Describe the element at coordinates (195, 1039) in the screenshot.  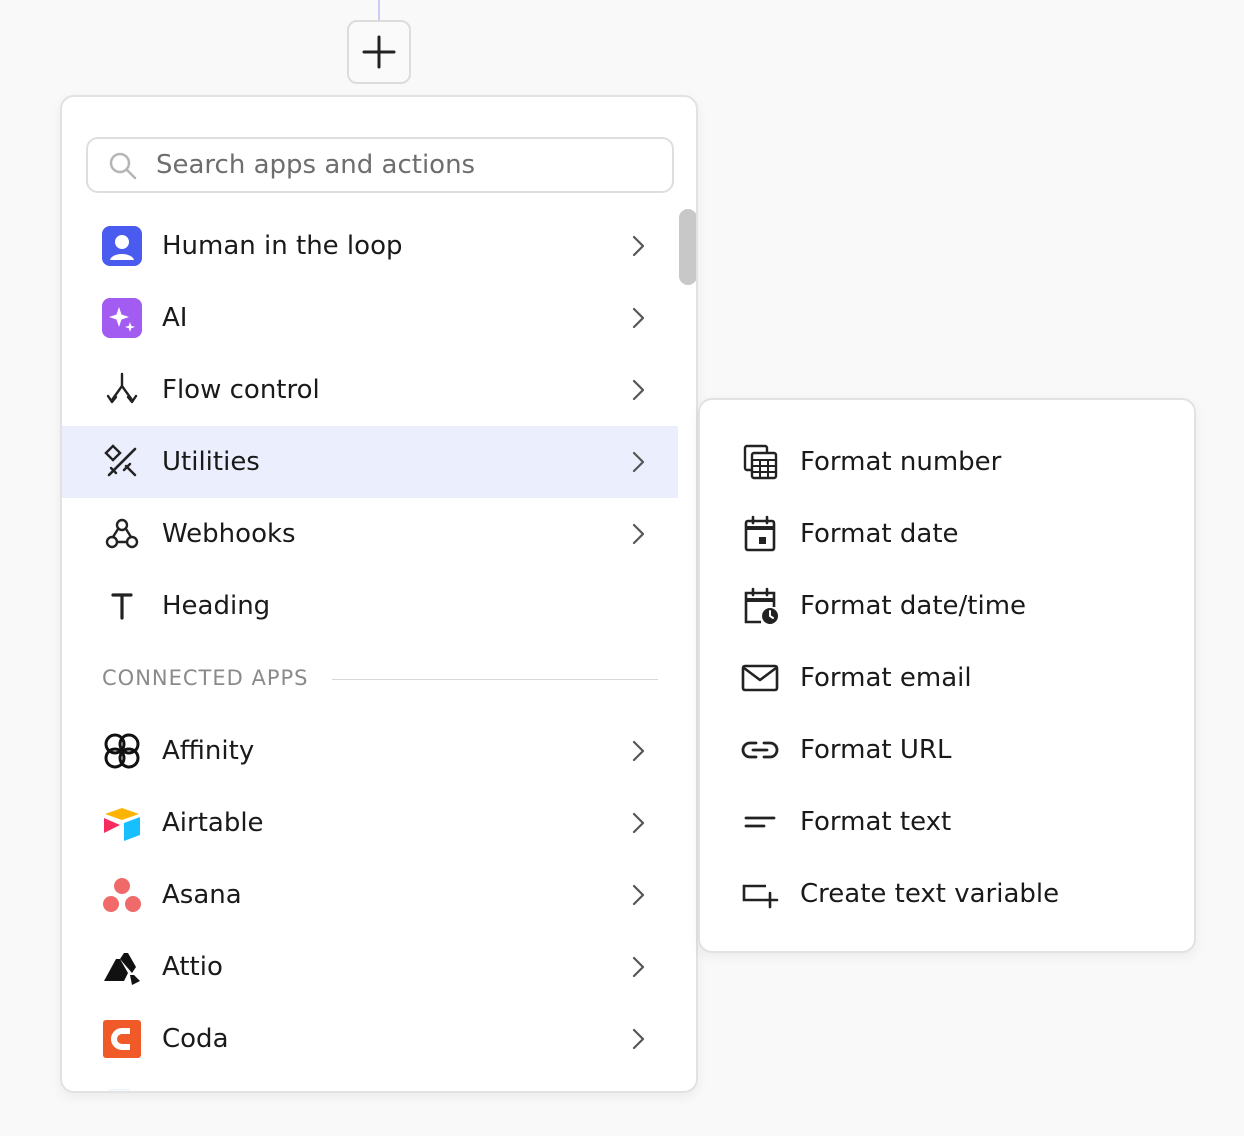
I see `app-item-label: Coda` at that location.